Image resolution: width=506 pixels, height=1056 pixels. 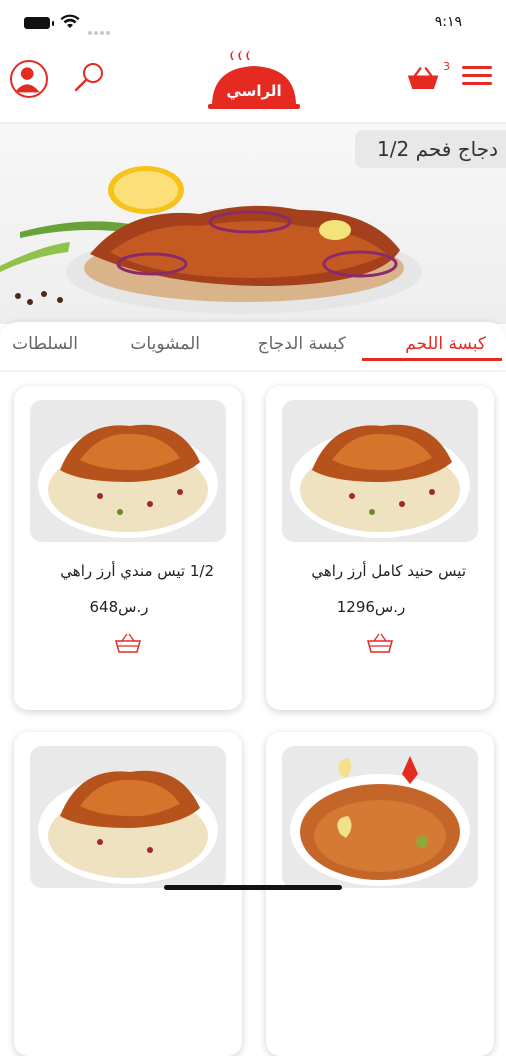 I want to click on profile-icon, so click(x=29, y=79).